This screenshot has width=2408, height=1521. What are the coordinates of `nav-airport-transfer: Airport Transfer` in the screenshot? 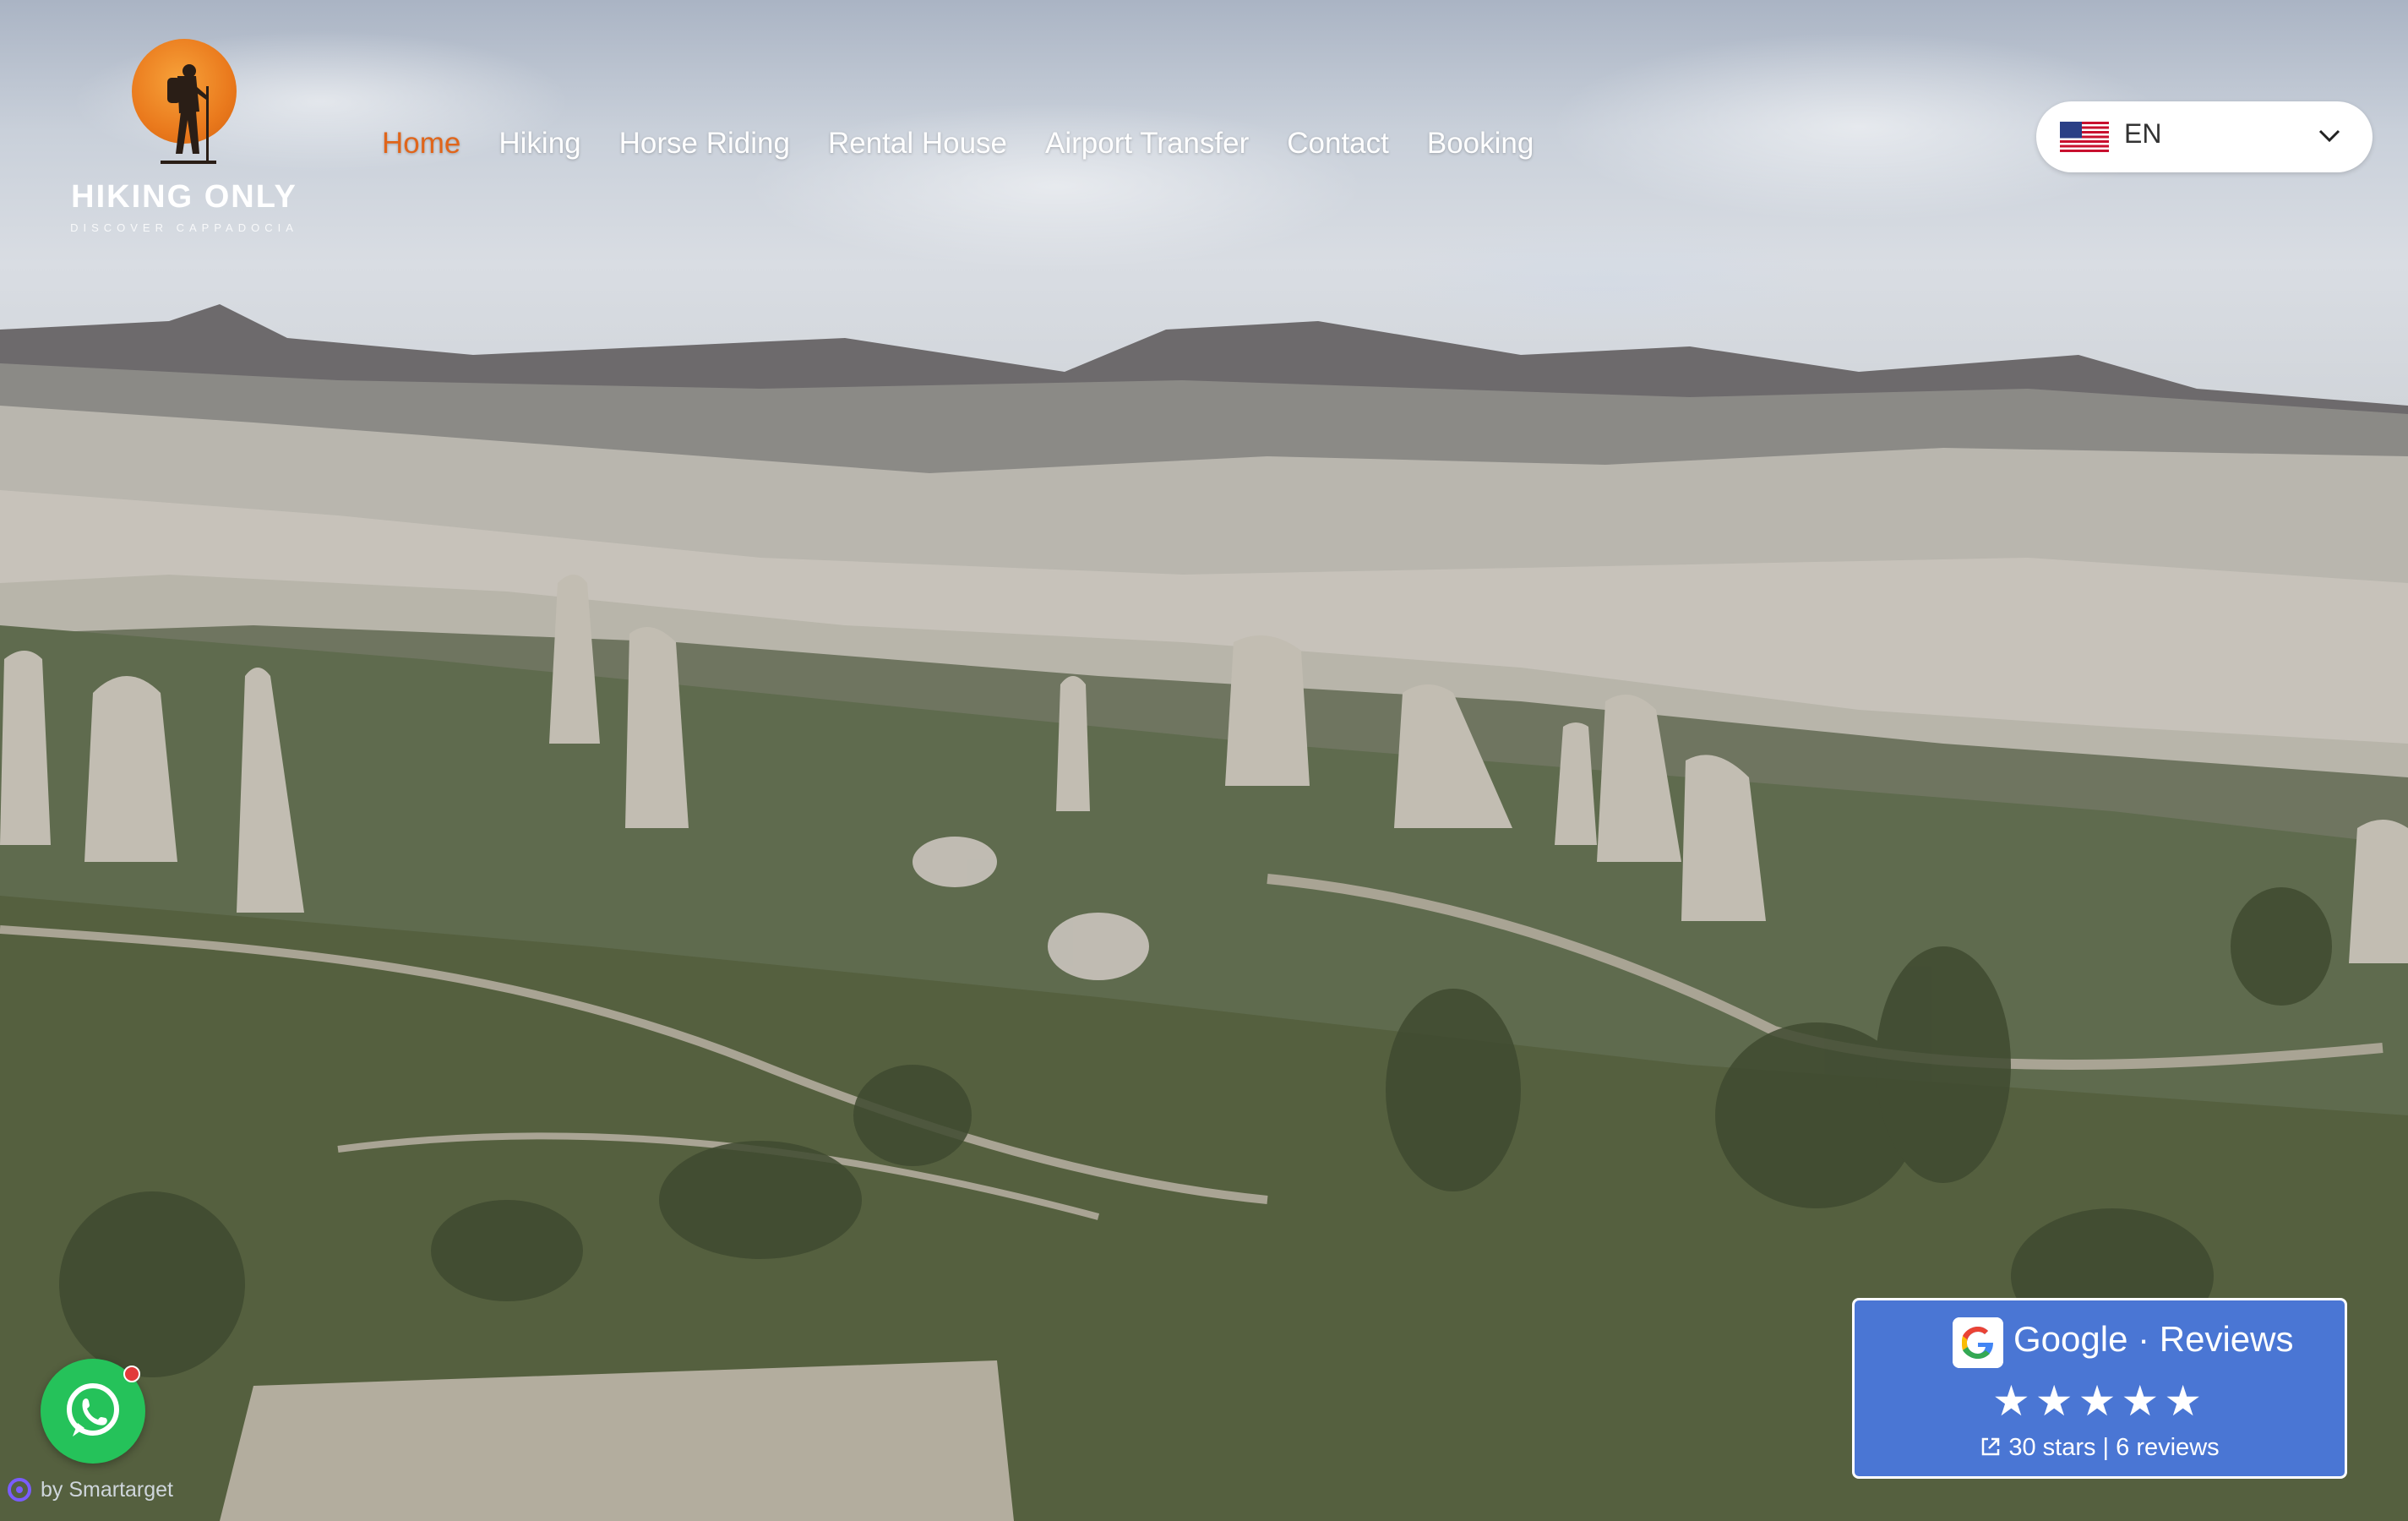 It's located at (1147, 144).